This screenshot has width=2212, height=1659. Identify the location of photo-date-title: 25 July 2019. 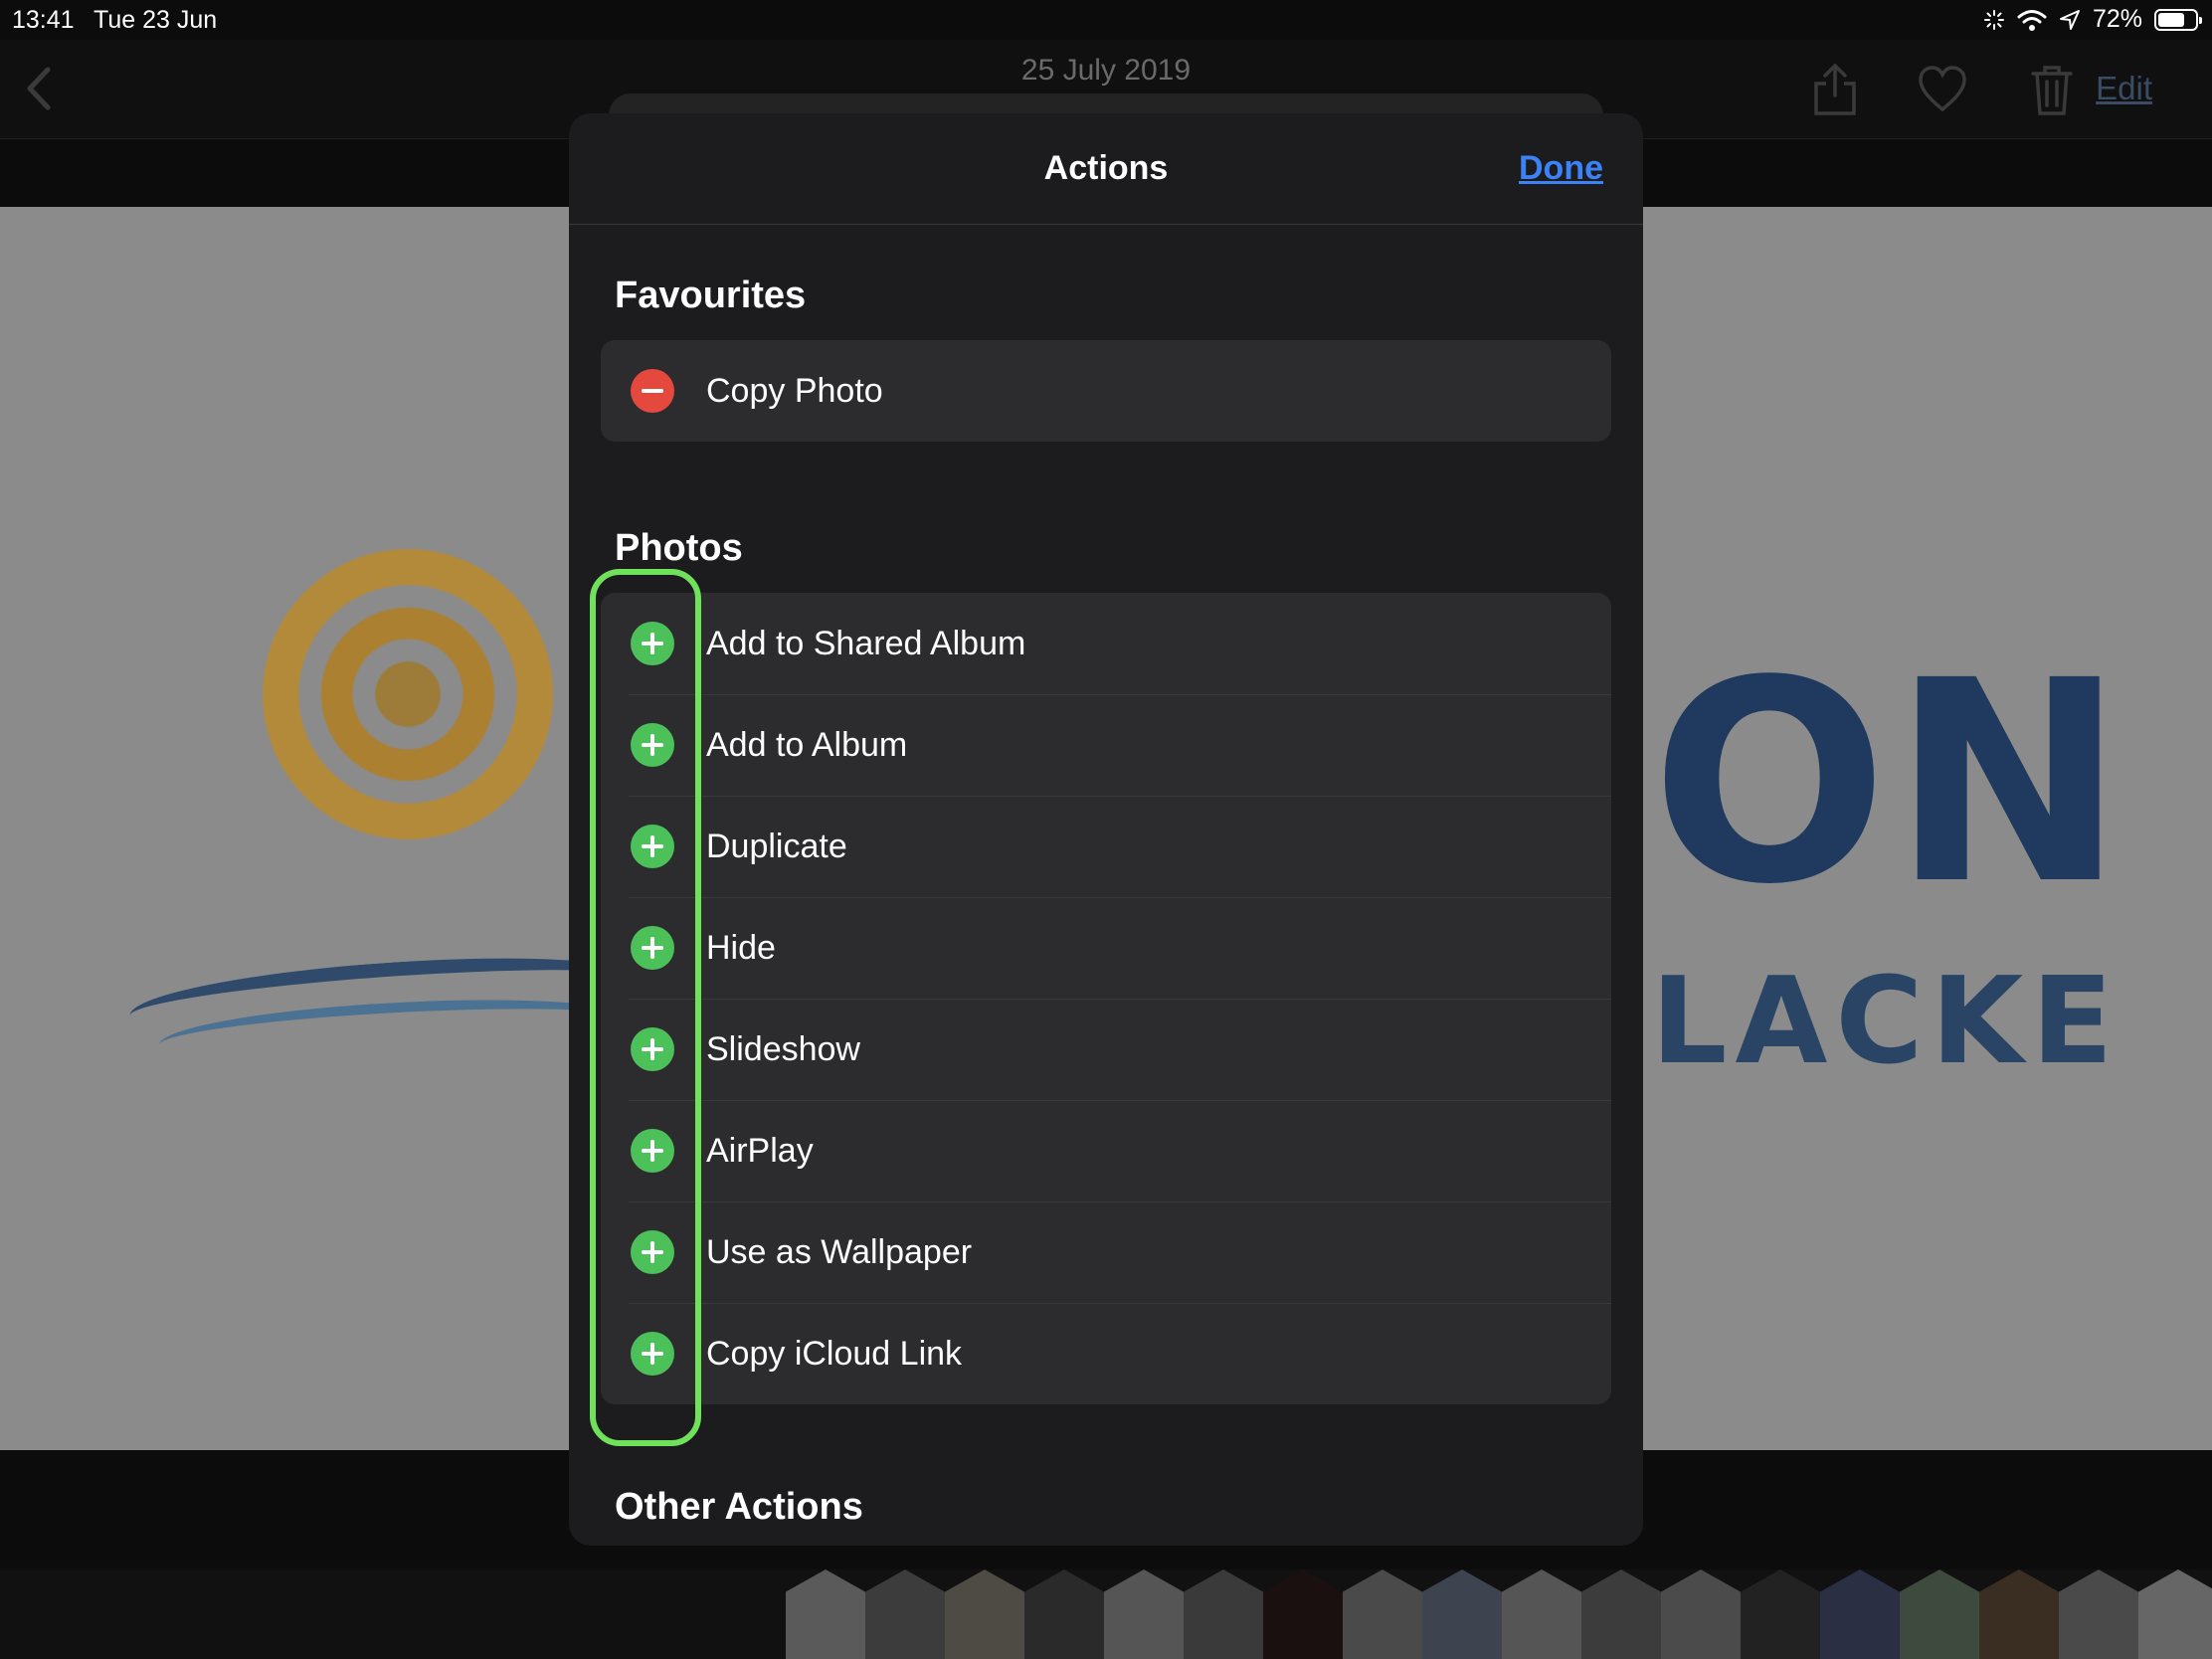
(1106, 70).